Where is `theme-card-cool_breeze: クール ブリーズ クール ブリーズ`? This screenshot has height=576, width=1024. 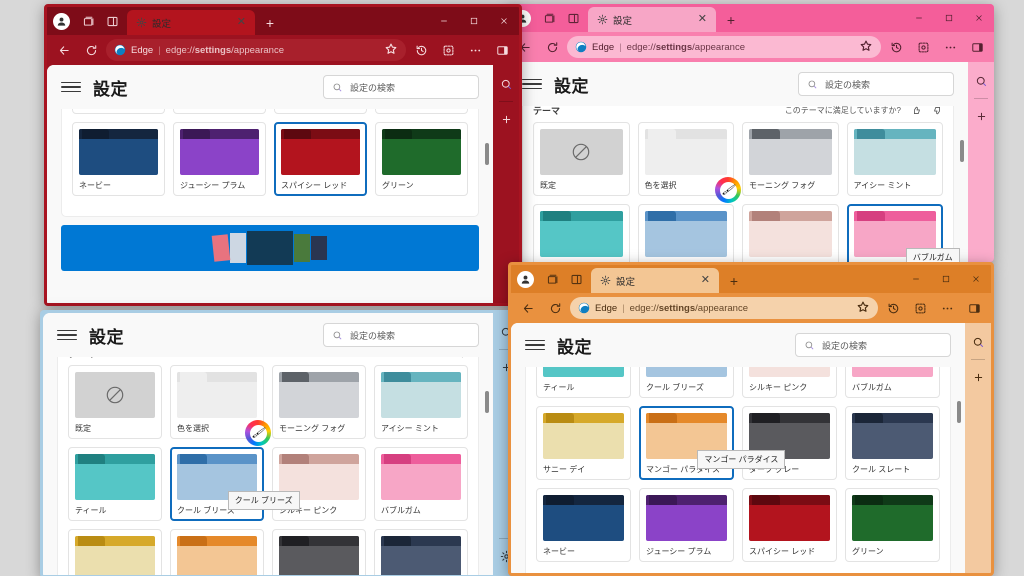
theme-card-cool_breeze: クール ブリーズ クール ブリーズ is located at coordinates (235, 484).